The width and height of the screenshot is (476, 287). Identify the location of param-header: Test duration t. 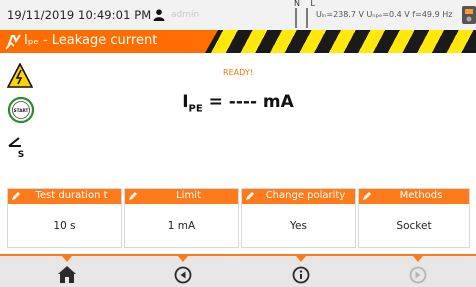
(64, 196).